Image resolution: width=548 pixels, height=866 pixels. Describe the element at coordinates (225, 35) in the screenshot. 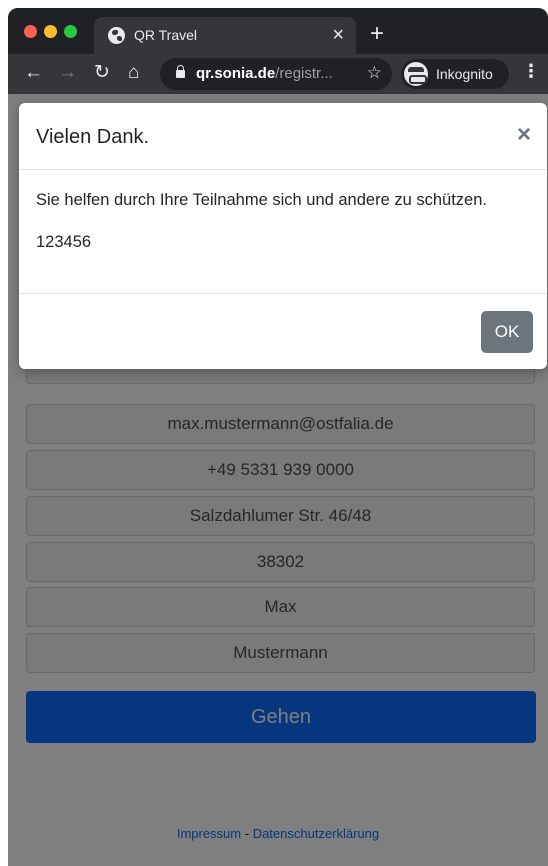

I see `tab-qr-travel: QR Travel ×` at that location.